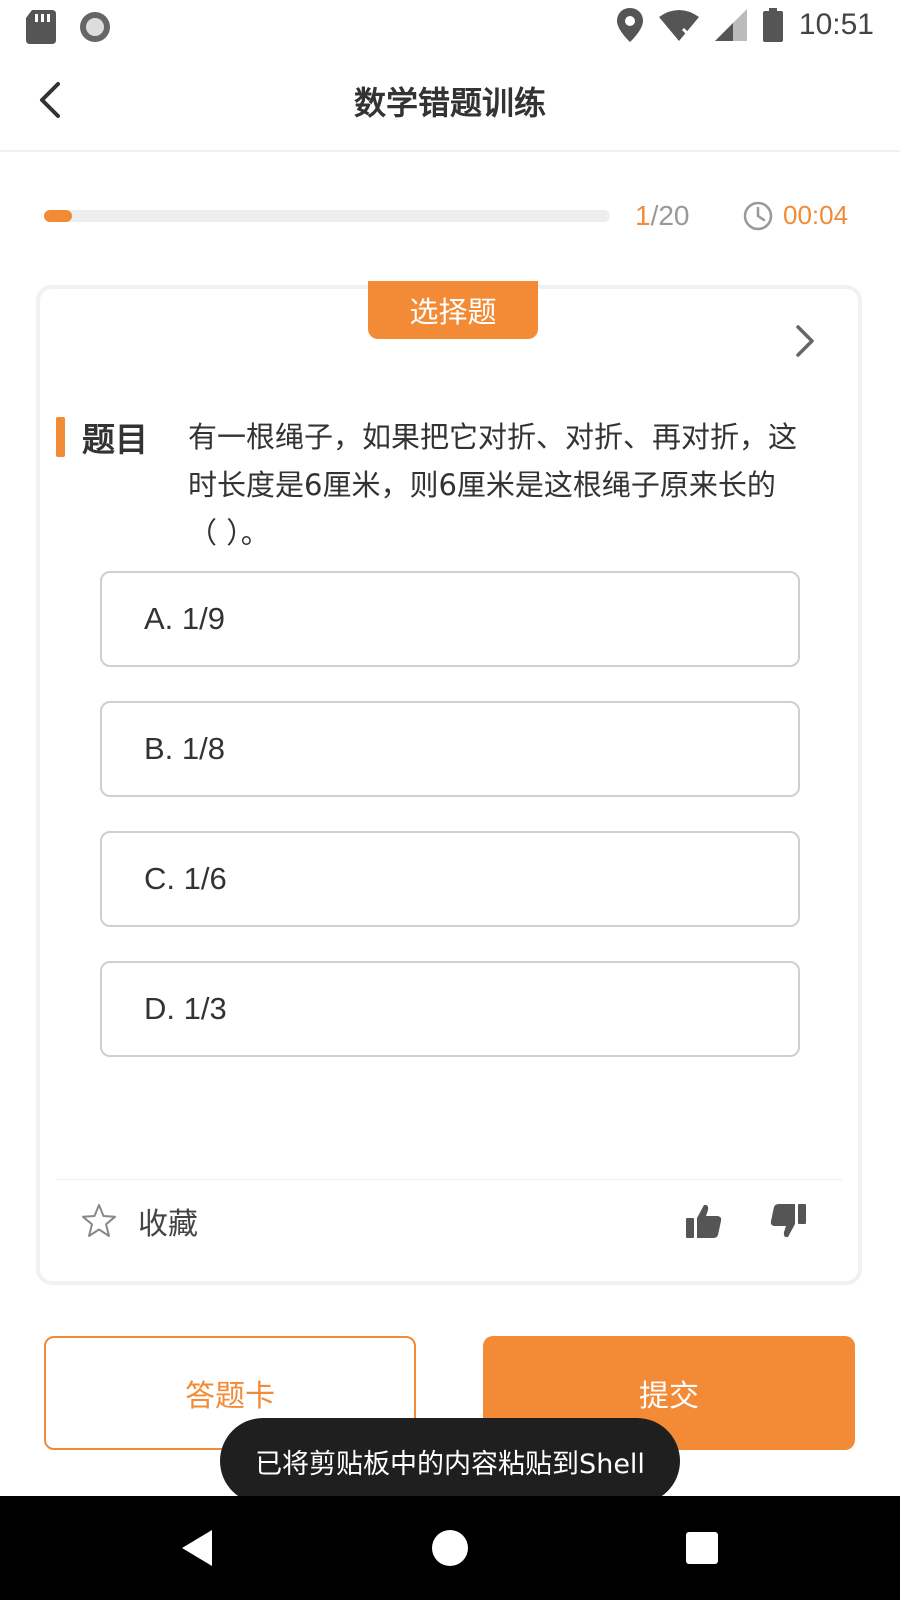 This screenshot has height=1600, width=900. Describe the element at coordinates (678, 25) in the screenshot. I see `wifi-icon` at that location.